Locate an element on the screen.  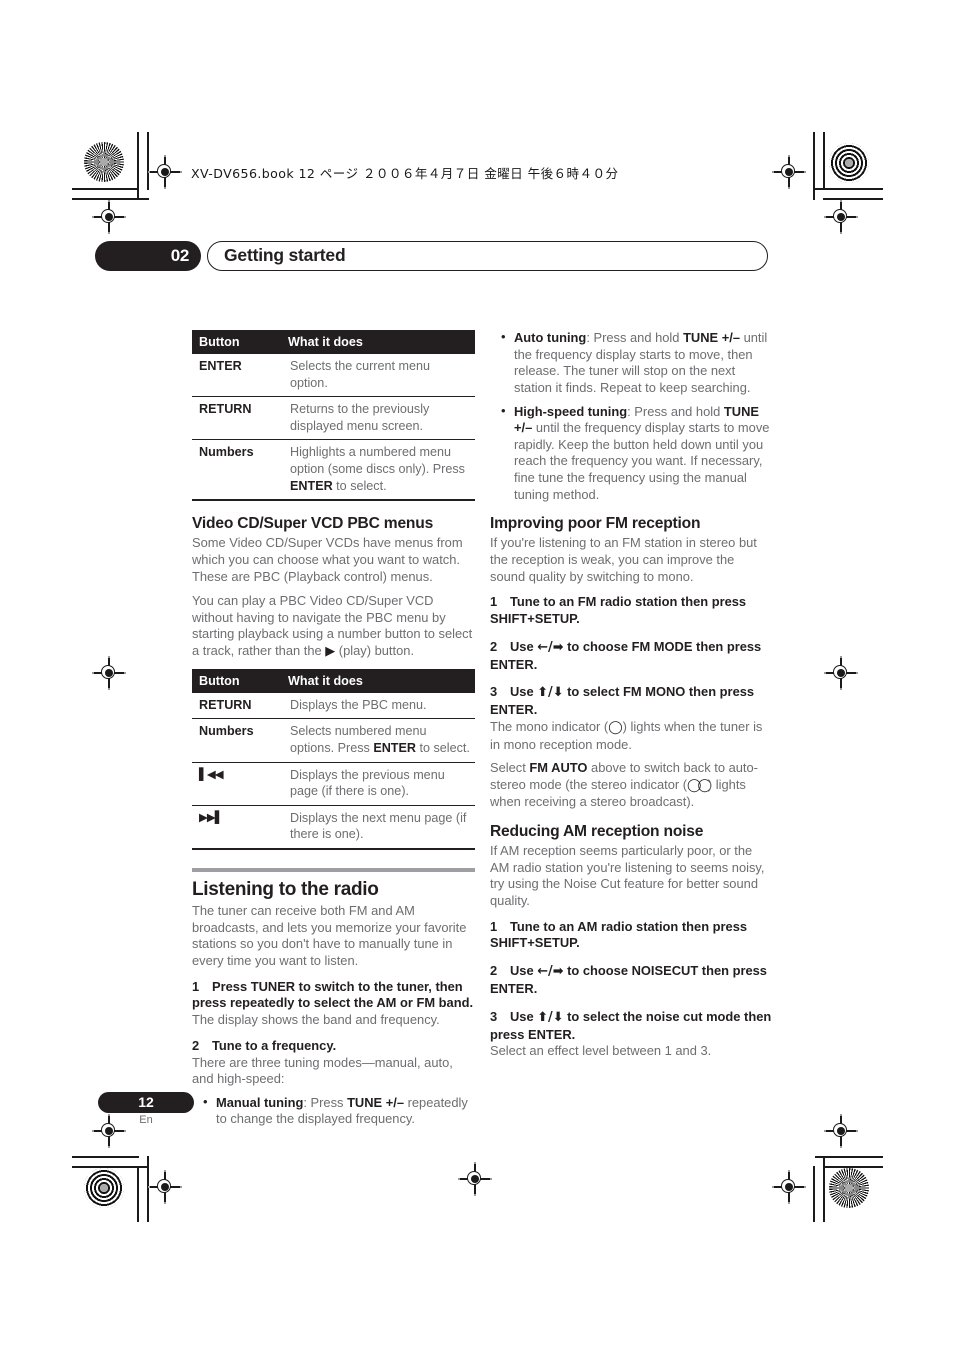
registration-target-bottom-right is located at coordinates (789, 1187).